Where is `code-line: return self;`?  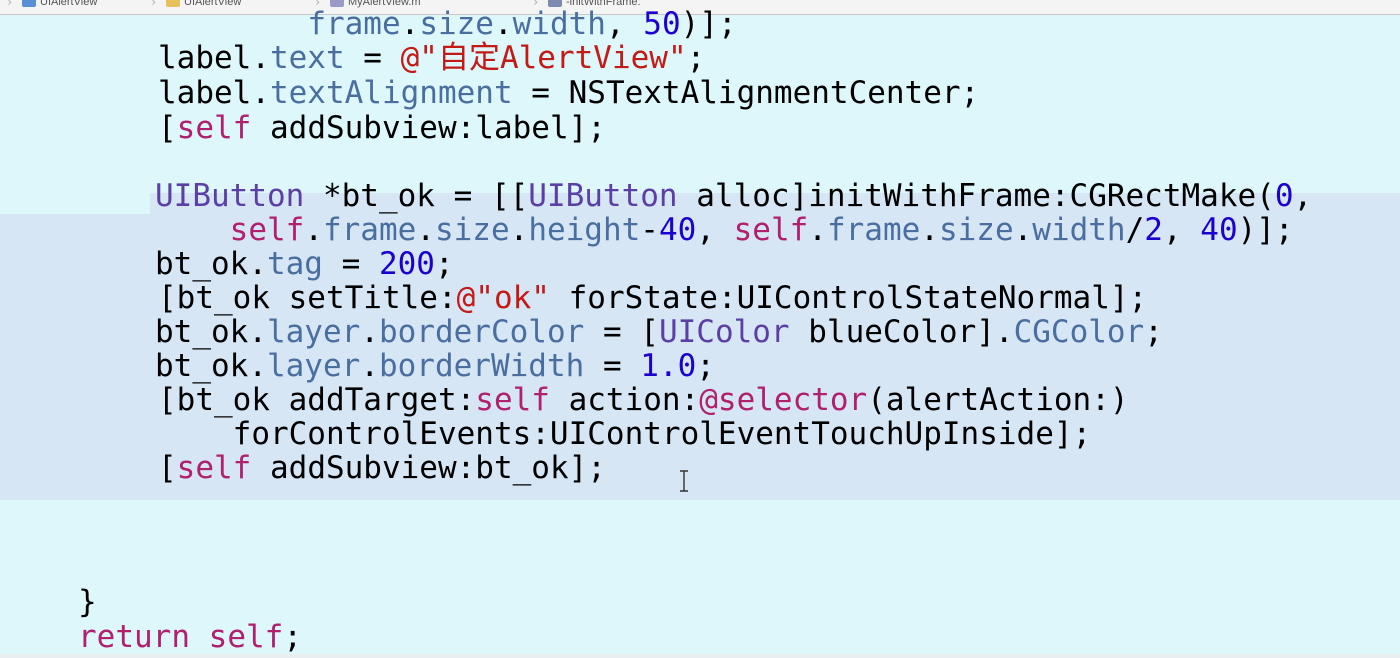
code-line: return self; is located at coordinates (190, 637).